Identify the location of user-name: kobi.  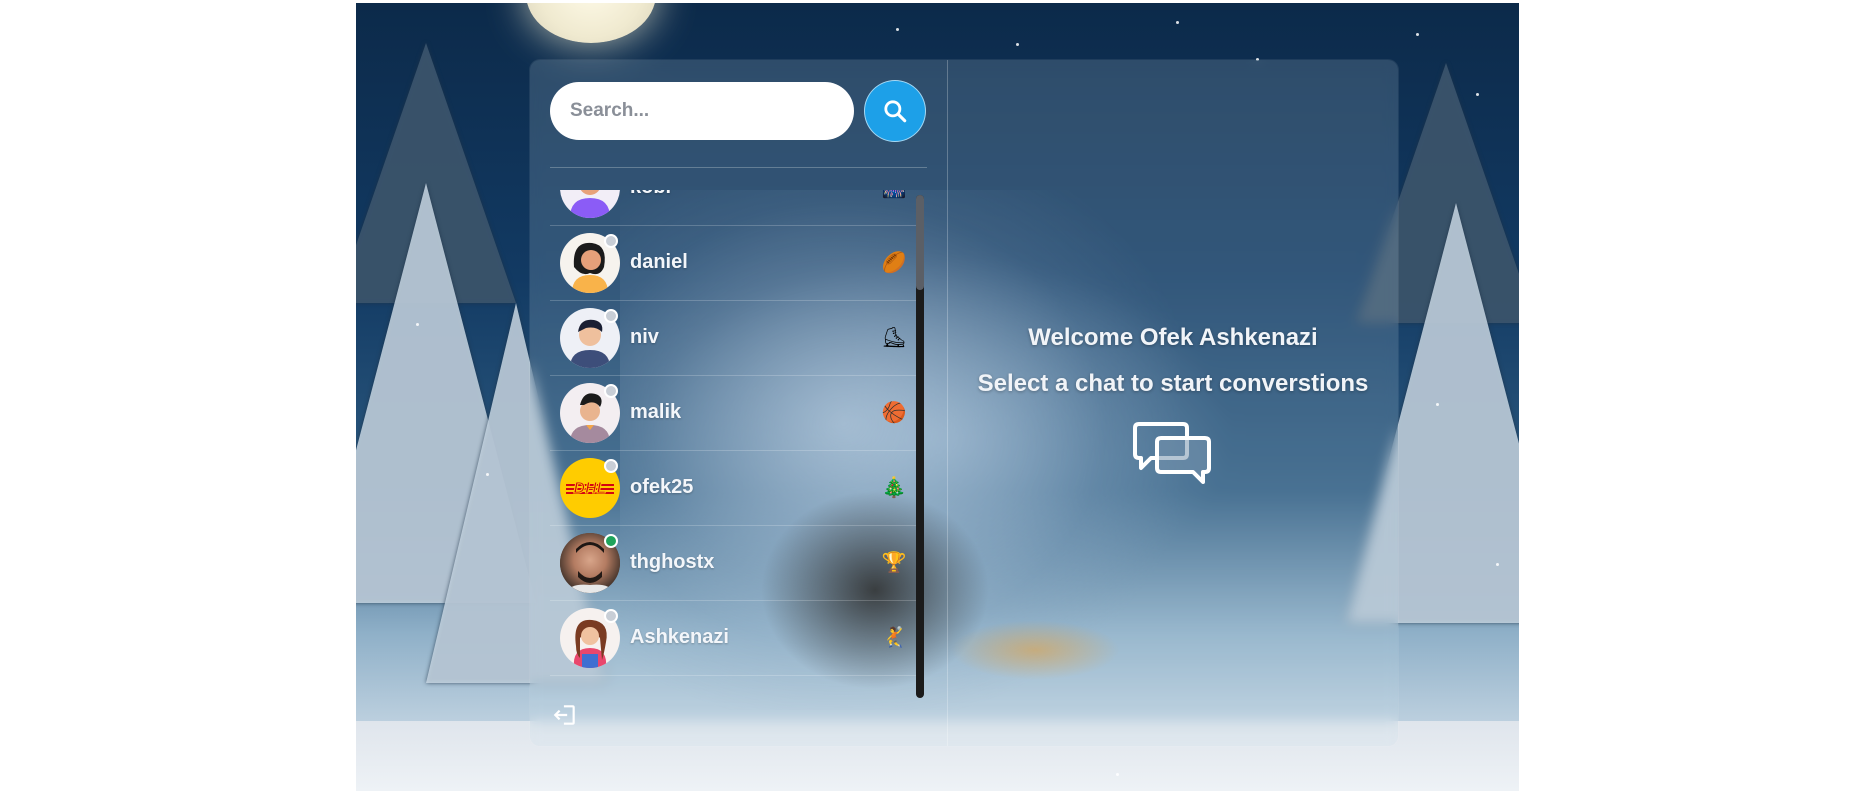
(755, 194).